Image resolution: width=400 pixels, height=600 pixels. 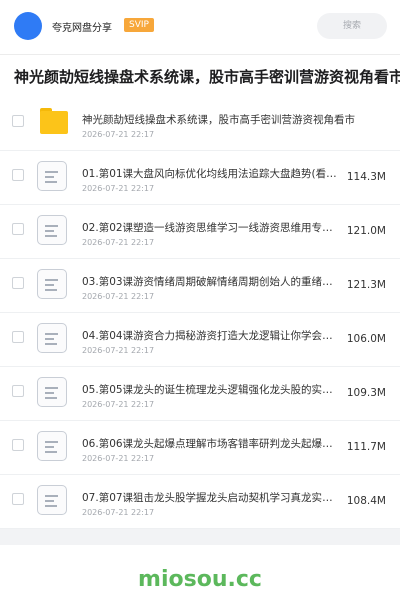 I want to click on page-title: 神光颜劼短线操盘术系统课，股市高手密训营游资视角看市, so click(x=207, y=77).